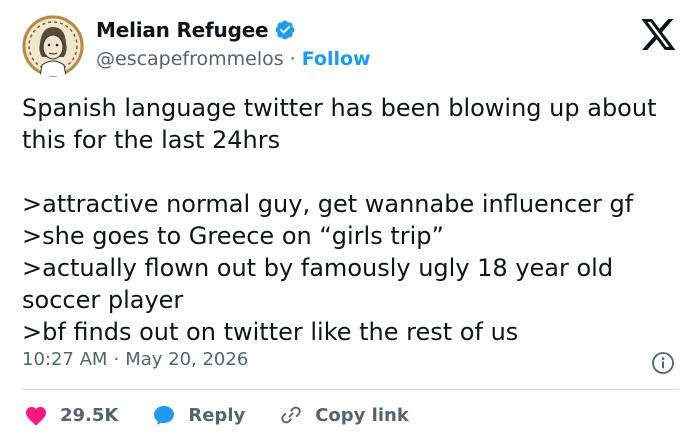 The height and width of the screenshot is (443, 700). I want to click on like-count: 29.5K, so click(89, 415).